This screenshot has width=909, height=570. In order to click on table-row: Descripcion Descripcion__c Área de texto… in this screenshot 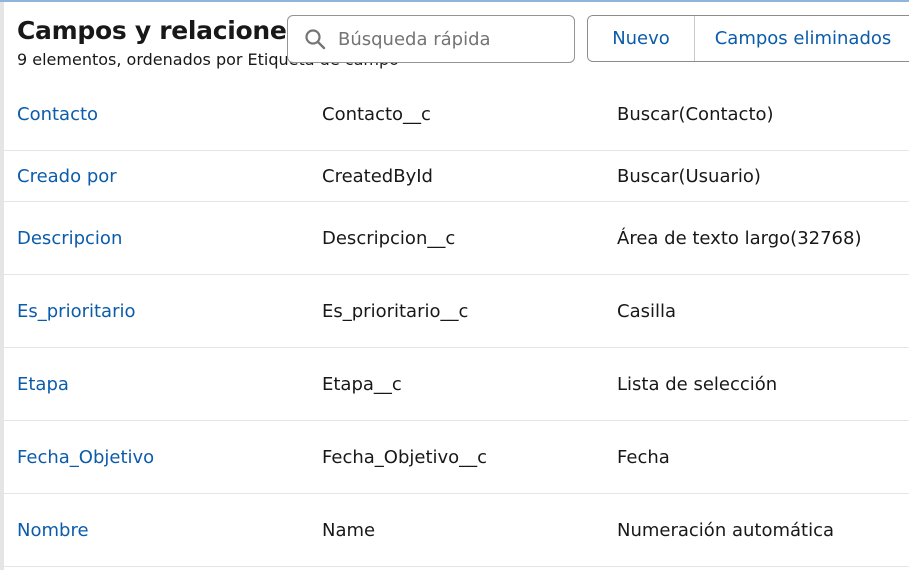, I will do `click(456, 238)`.